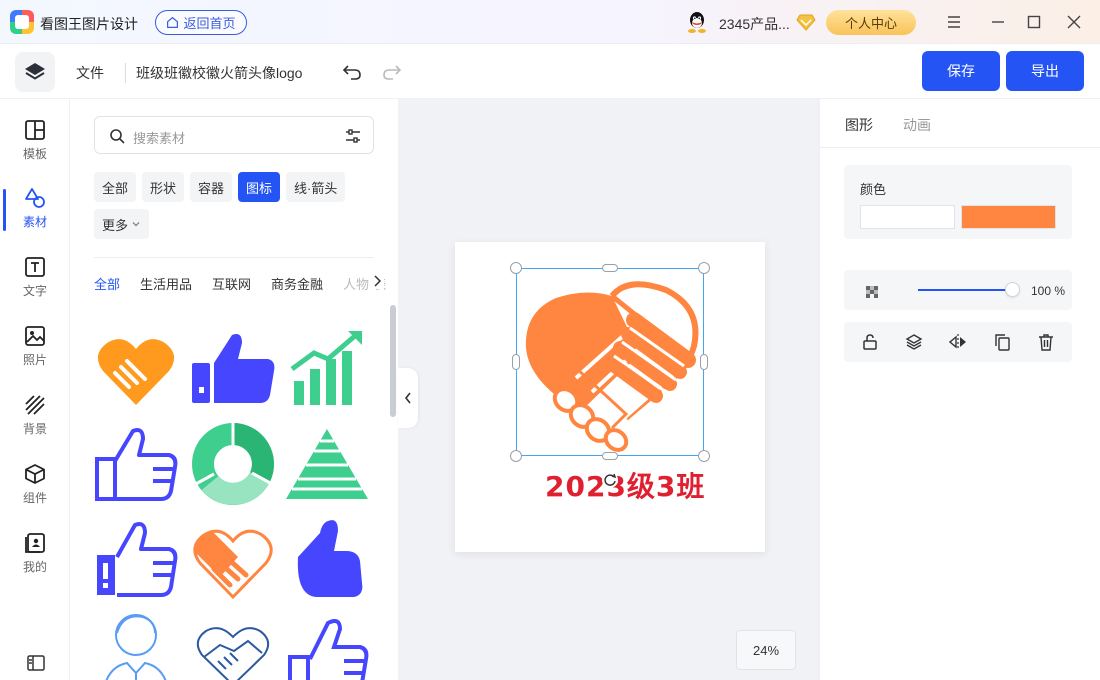 Image resolution: width=1100 pixels, height=680 pixels. I want to click on panel-scrollbar, so click(393, 361).